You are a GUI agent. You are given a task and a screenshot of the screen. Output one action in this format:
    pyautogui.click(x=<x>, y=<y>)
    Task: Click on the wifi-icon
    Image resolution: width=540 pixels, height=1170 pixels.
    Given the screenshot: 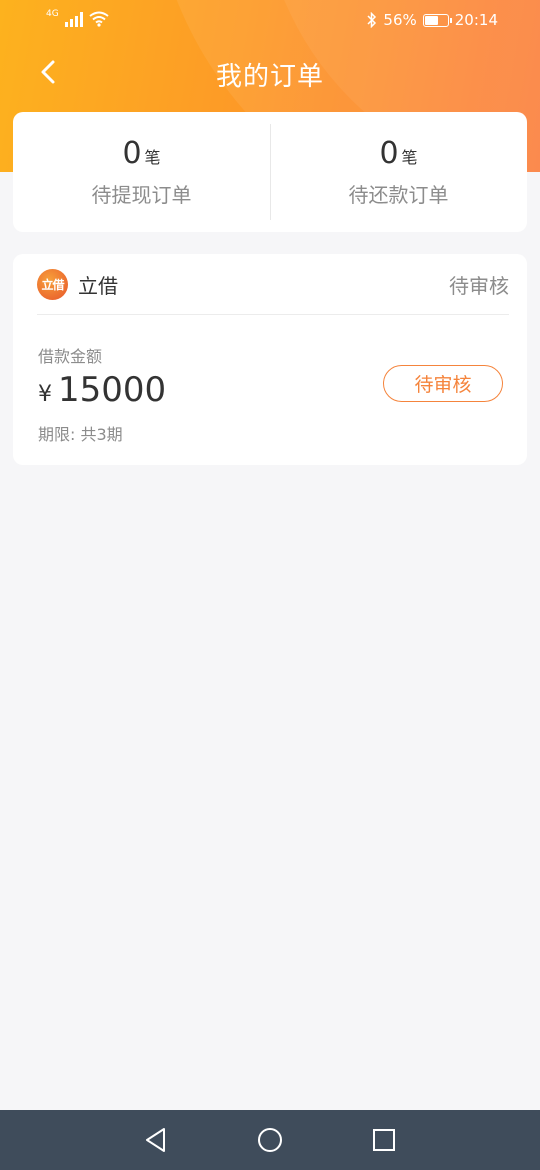 What is the action you would take?
    pyautogui.click(x=99, y=19)
    